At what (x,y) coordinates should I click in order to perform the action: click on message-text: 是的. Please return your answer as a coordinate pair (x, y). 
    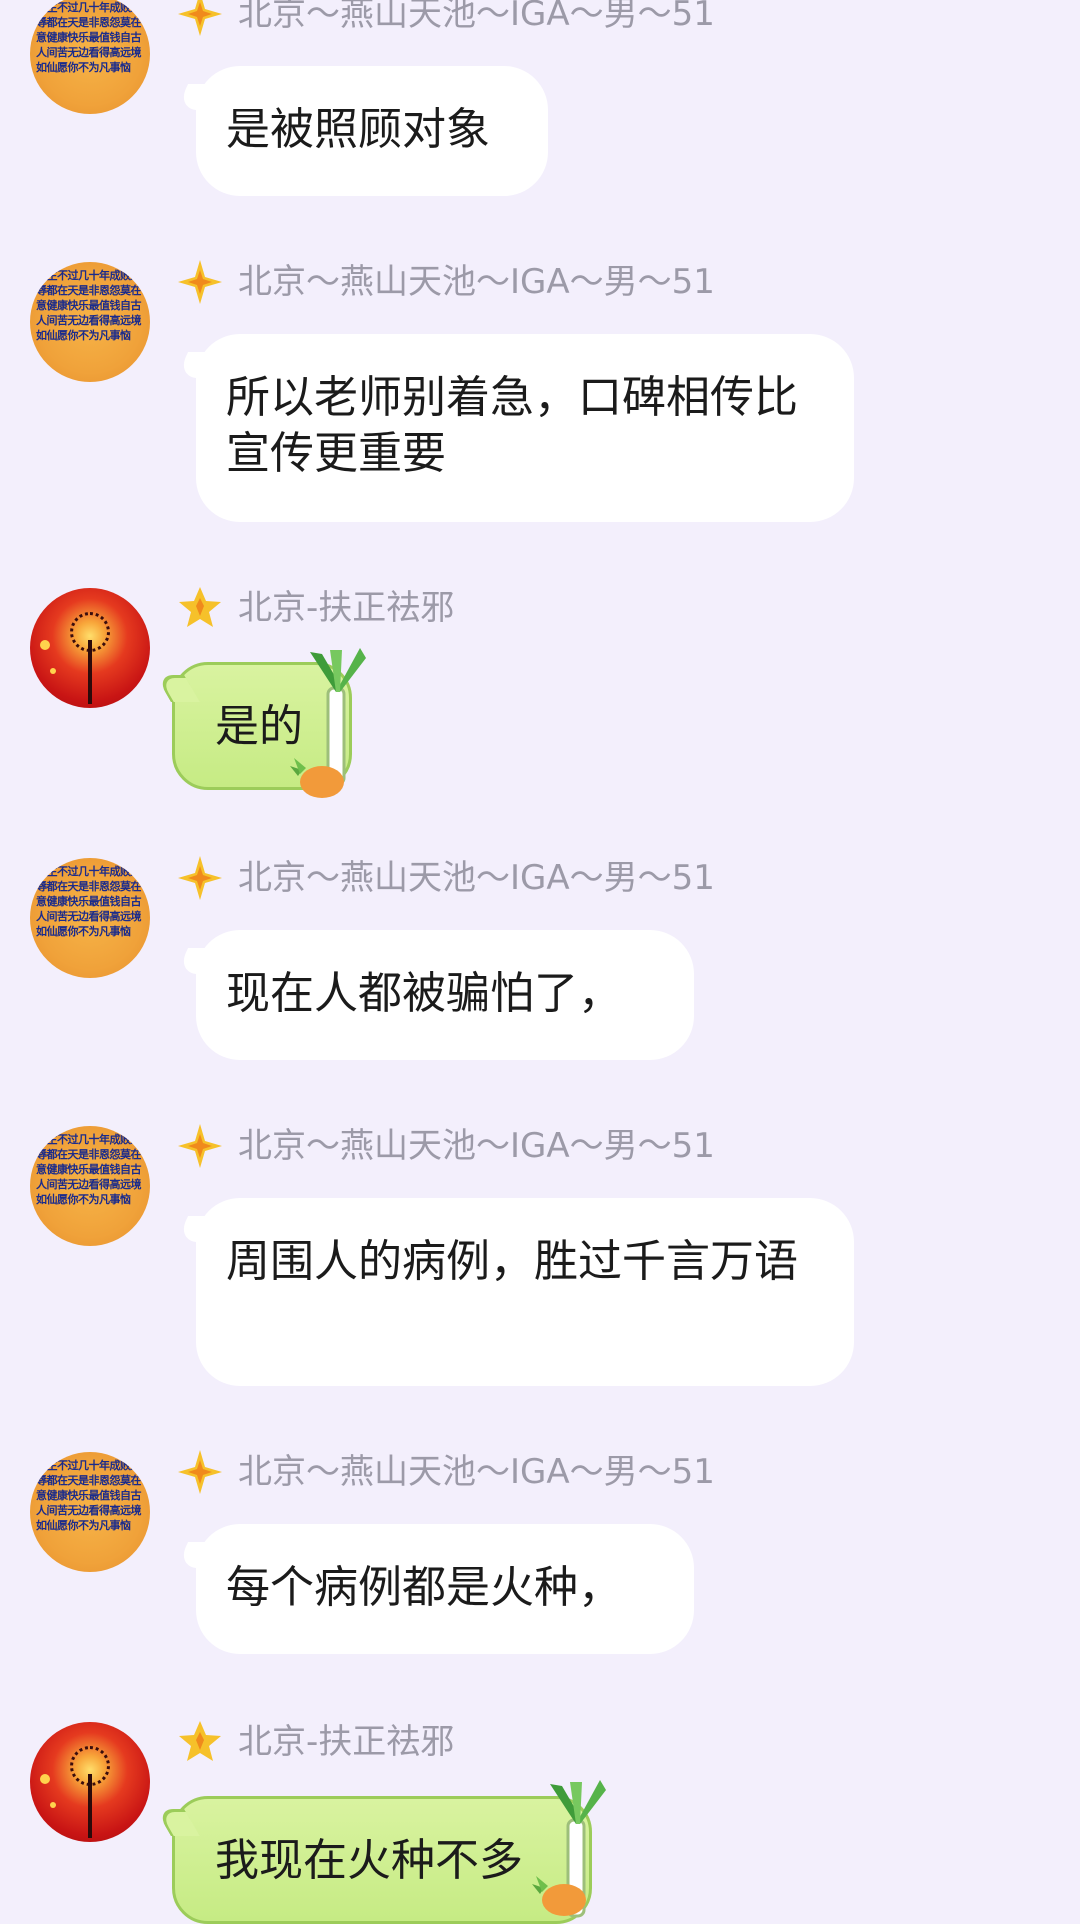
    Looking at the image, I should click on (259, 726).